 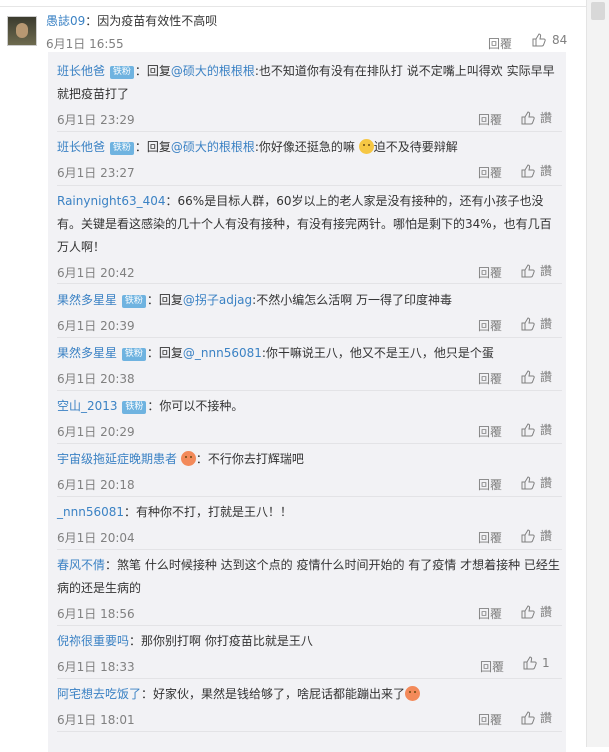 I want to click on reply-text-line: 果然多星星 铁粉 ：回复@拐子adjag:不然小编怎么活啊 万一得了印度神毒, so click(x=309, y=300).